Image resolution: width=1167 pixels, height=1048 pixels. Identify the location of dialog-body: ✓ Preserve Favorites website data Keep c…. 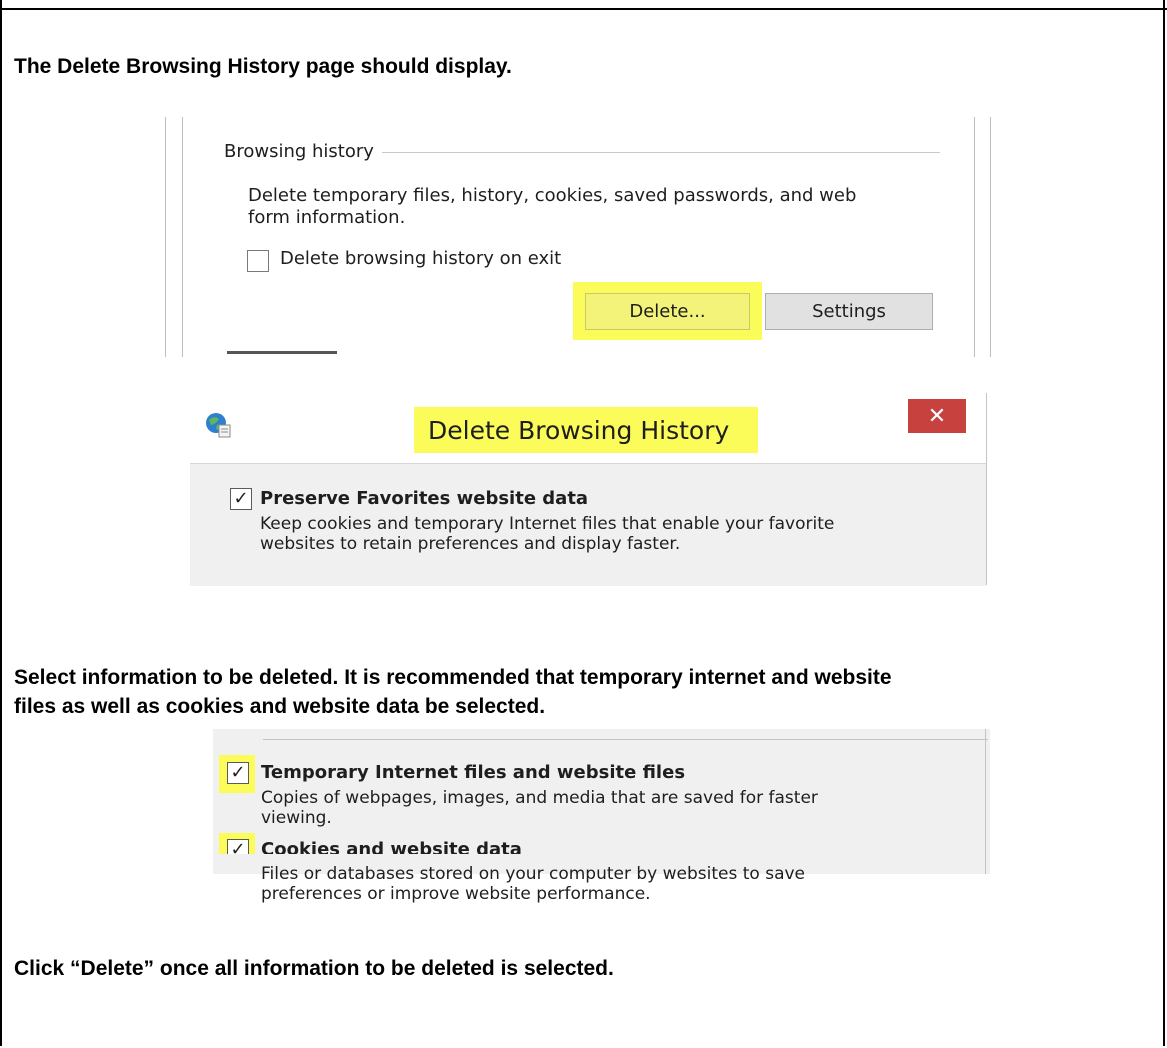
(588, 524).